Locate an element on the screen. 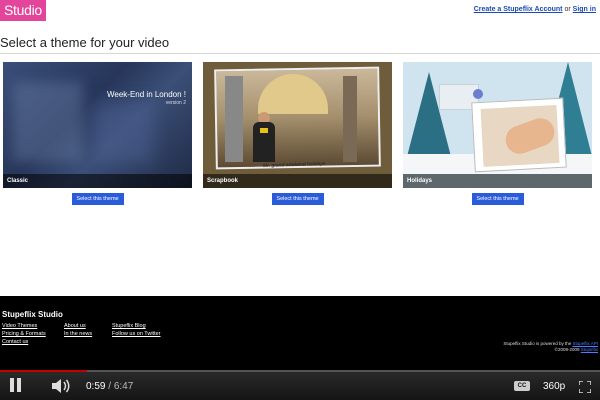 The height and width of the screenshot is (400, 600). theme-holidays: Holidays Select this theme is located at coordinates (497, 133).